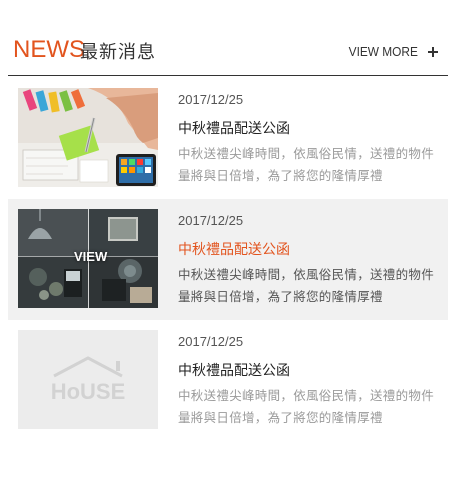 The height and width of the screenshot is (480, 470). I want to click on plus-icon, so click(433, 52).